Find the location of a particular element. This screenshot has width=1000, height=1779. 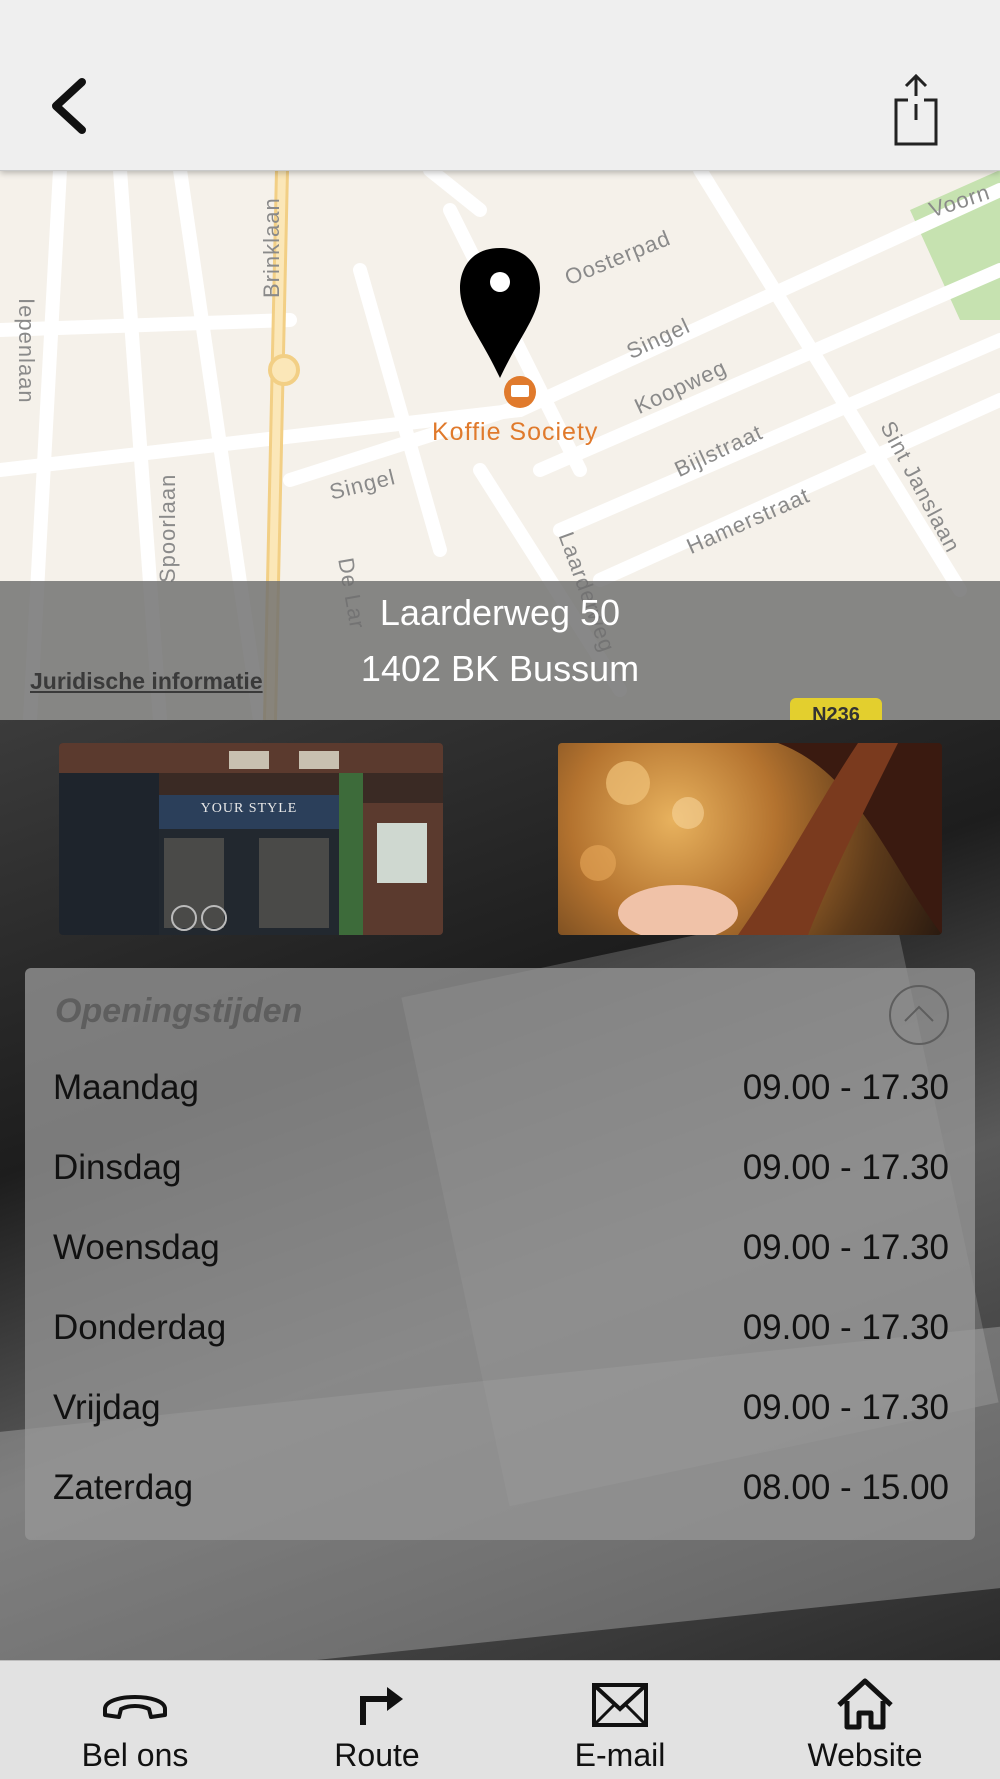

share-icon is located at coordinates (916, 109).